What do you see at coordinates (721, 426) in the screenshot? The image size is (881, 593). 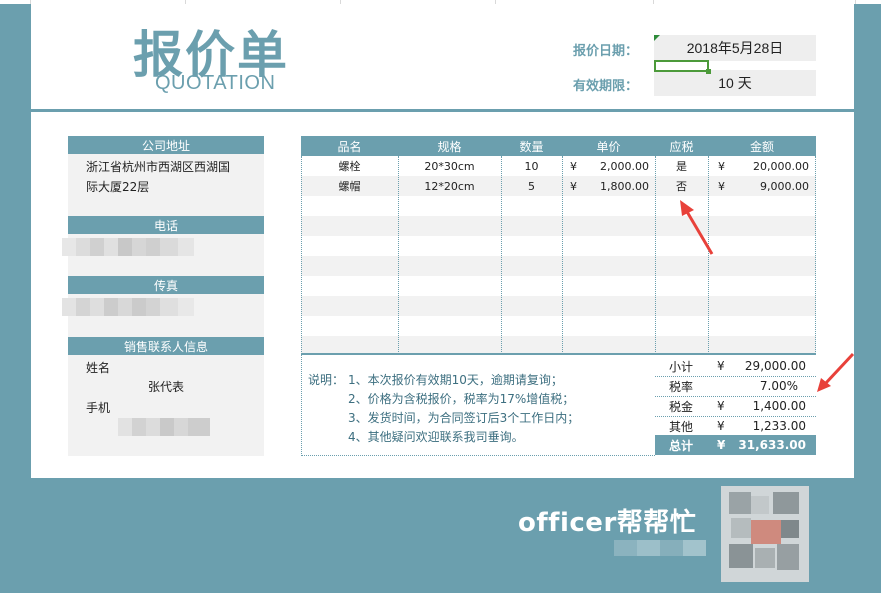 I see `other-currency: ¥` at bounding box center [721, 426].